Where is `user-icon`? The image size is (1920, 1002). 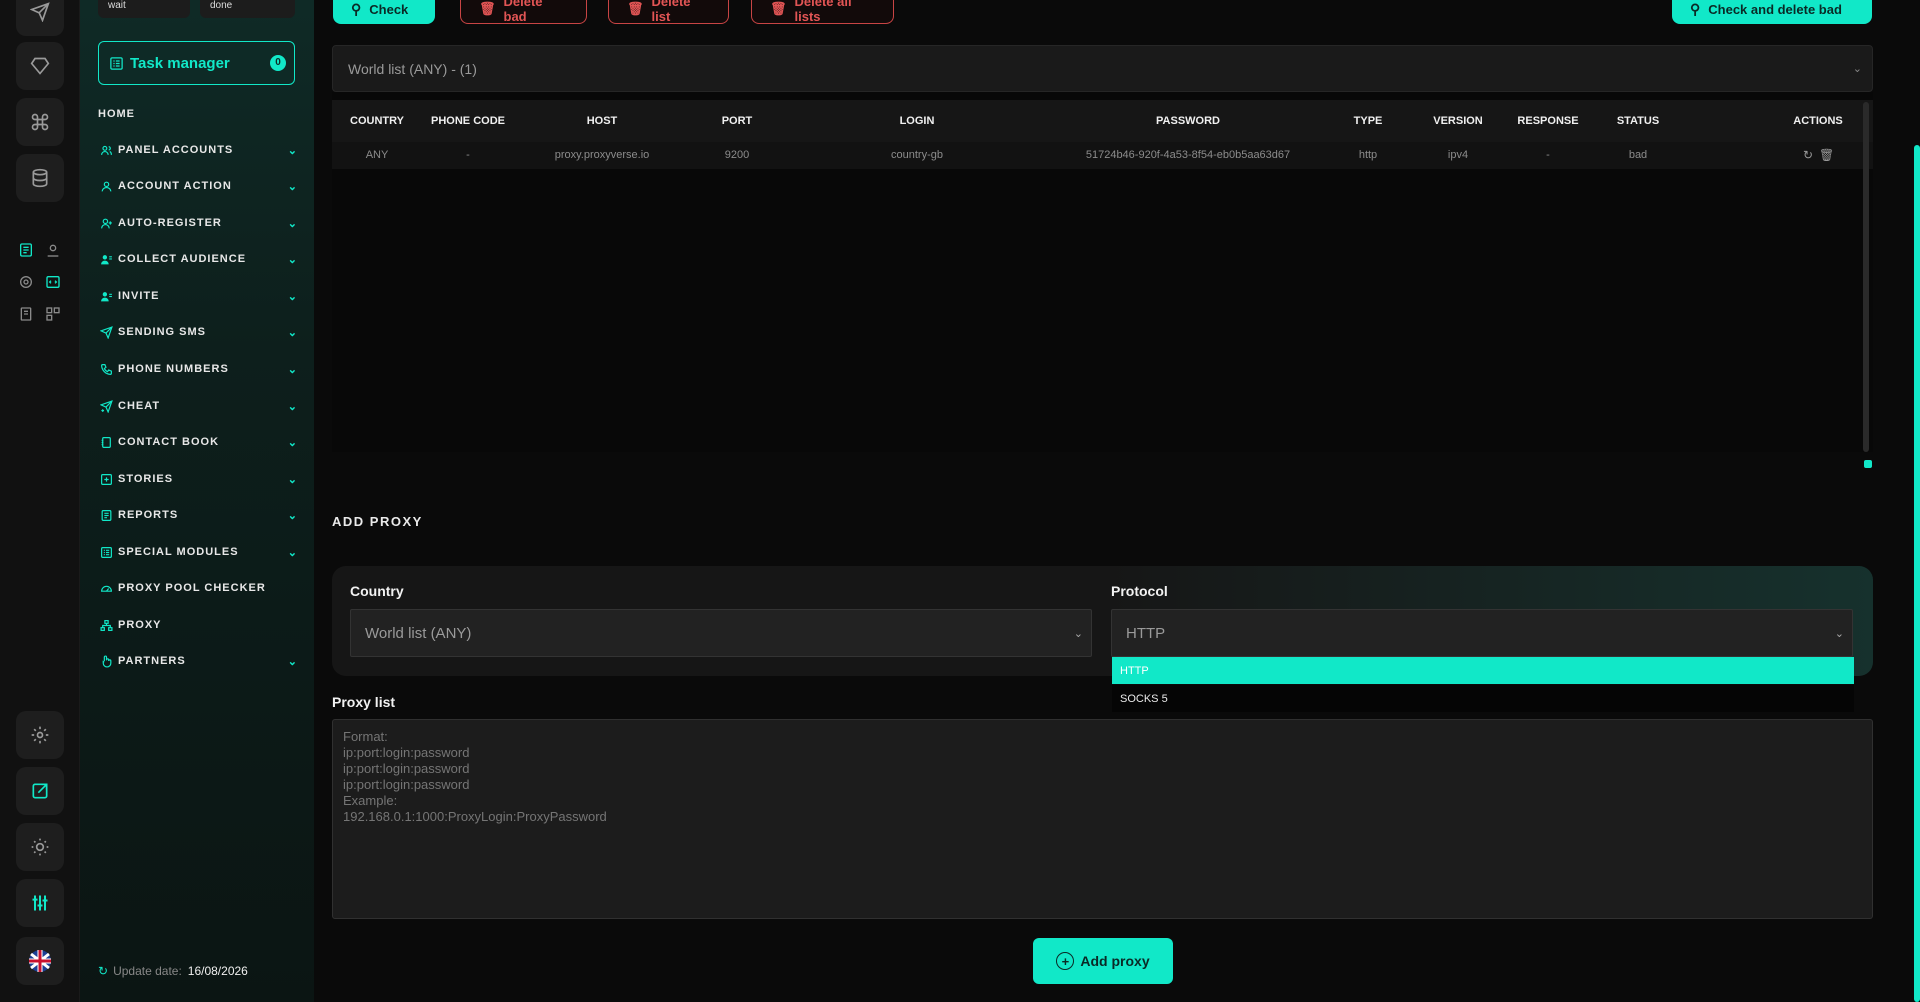 user-icon is located at coordinates (106, 186).